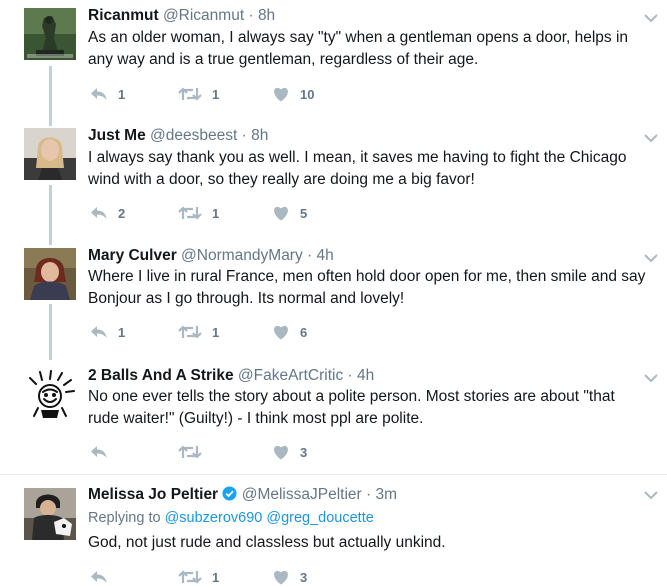 The height and width of the screenshot is (587, 667). I want to click on display-name: Melissa Jo Peltier, so click(153, 494).